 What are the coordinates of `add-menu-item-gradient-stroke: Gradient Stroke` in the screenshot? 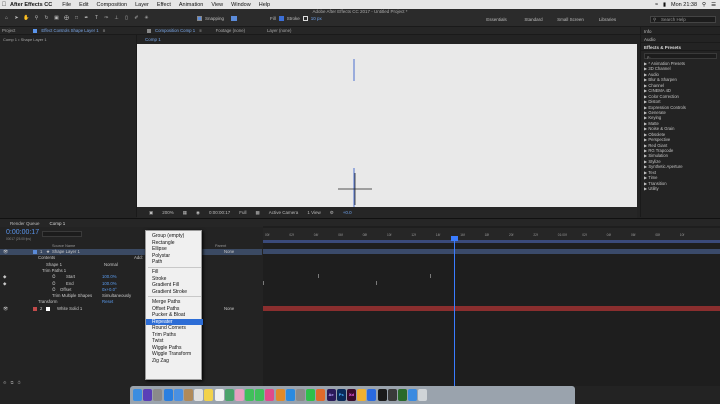 It's located at (174, 292).